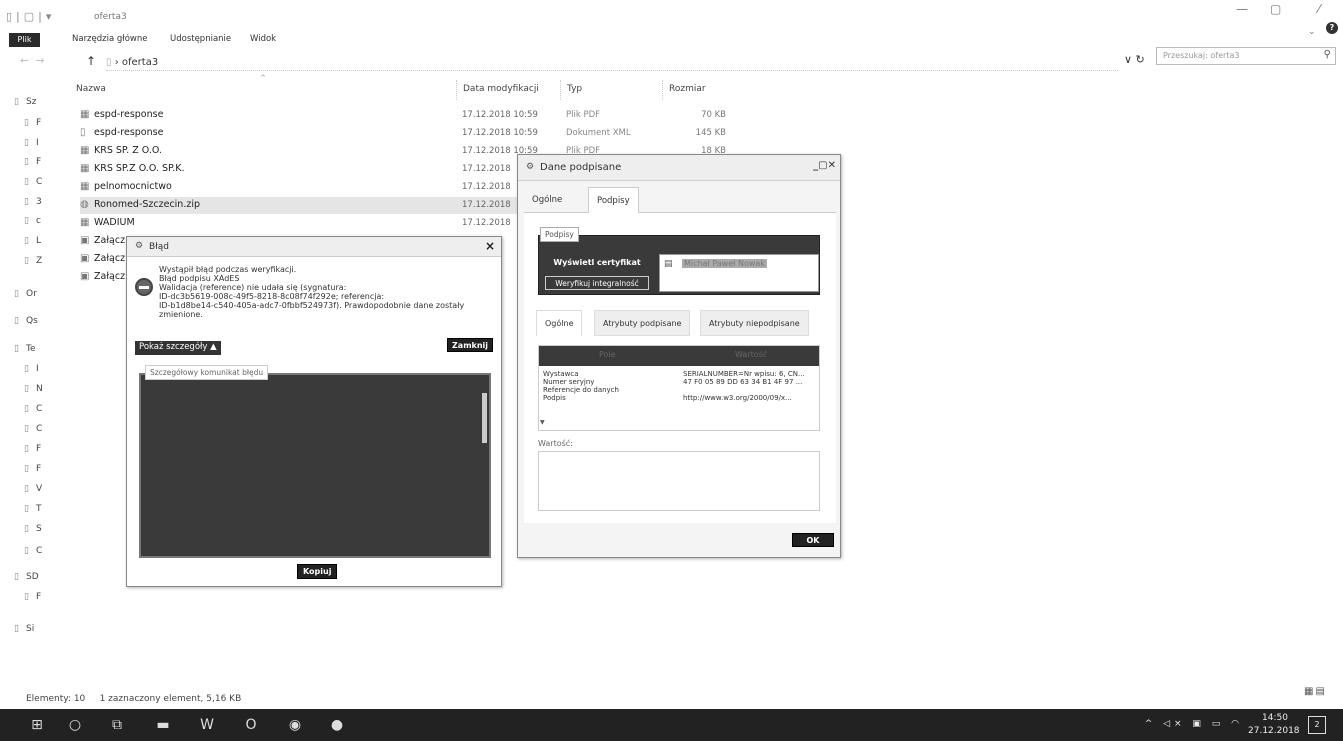 This screenshot has width=1343, height=741. I want to click on row-field: Referencje do danych, so click(581, 390).